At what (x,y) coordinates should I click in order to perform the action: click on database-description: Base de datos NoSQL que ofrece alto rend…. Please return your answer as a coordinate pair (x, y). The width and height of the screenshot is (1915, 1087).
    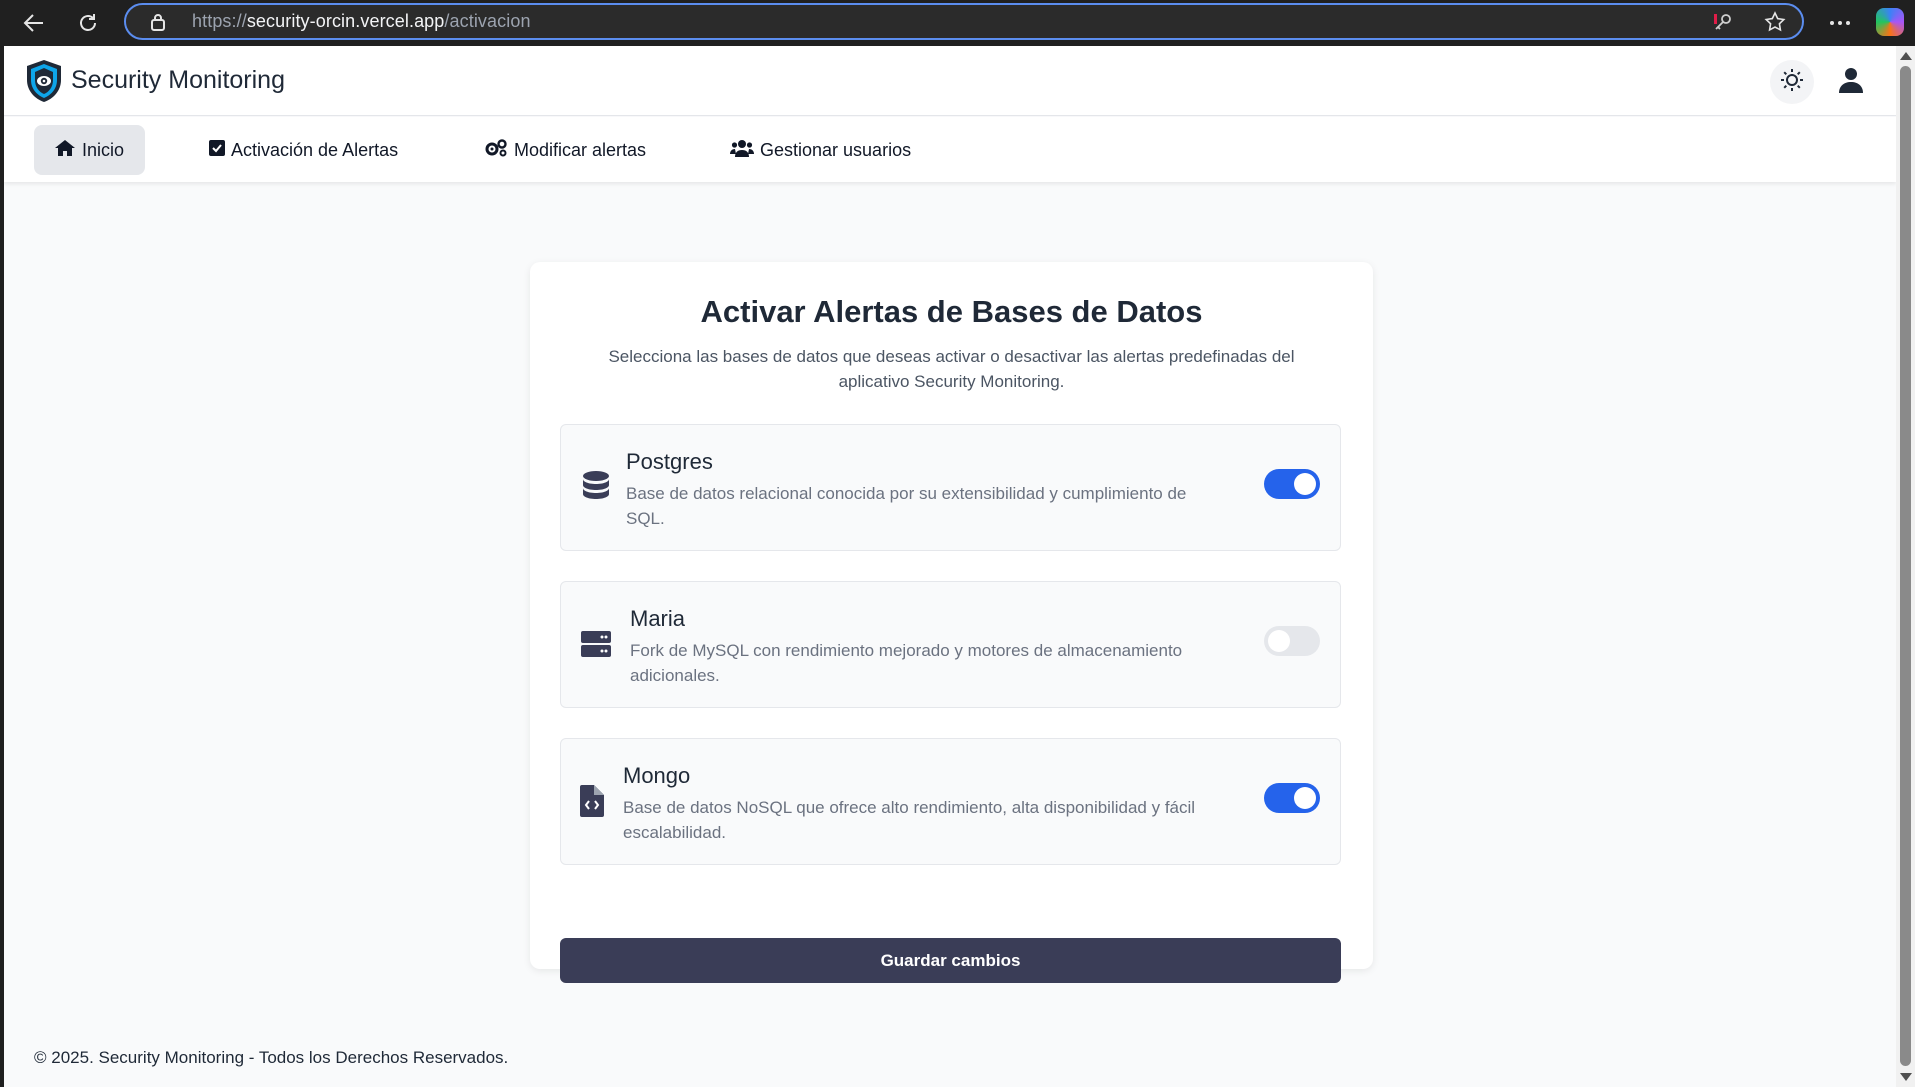
    Looking at the image, I should click on (909, 820).